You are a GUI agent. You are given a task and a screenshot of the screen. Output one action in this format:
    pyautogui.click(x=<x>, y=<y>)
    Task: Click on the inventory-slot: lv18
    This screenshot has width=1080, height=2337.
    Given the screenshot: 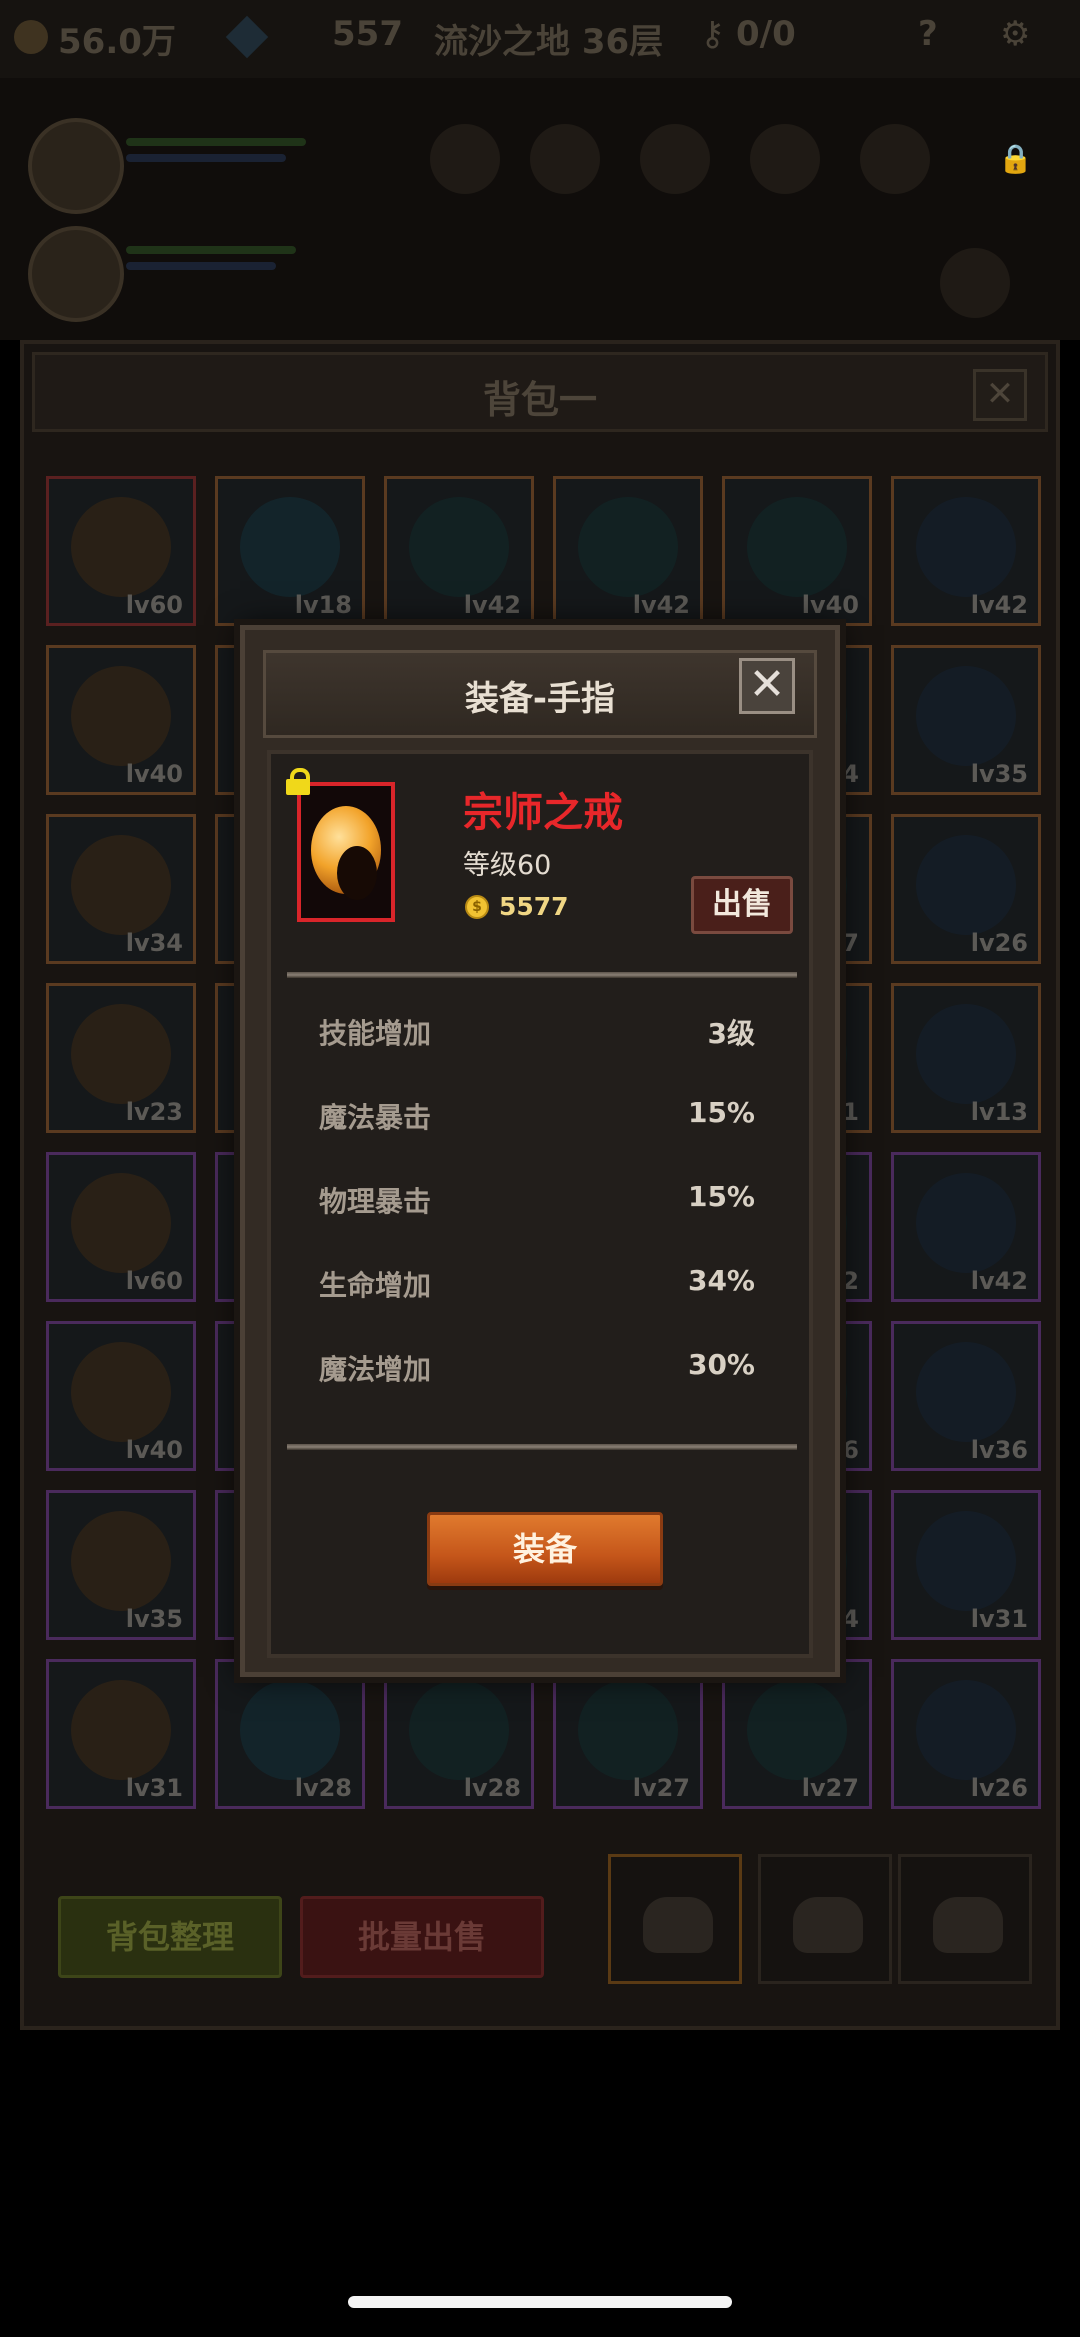 What is the action you would take?
    pyautogui.click(x=290, y=551)
    